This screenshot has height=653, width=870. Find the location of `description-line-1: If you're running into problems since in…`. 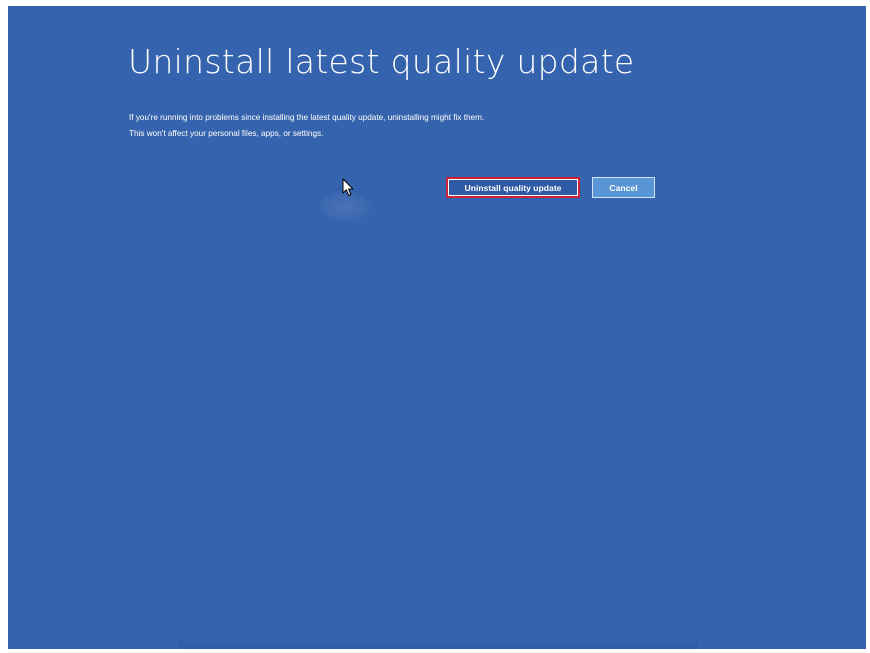

description-line-1: If you're running into problems since in… is located at coordinates (307, 117).